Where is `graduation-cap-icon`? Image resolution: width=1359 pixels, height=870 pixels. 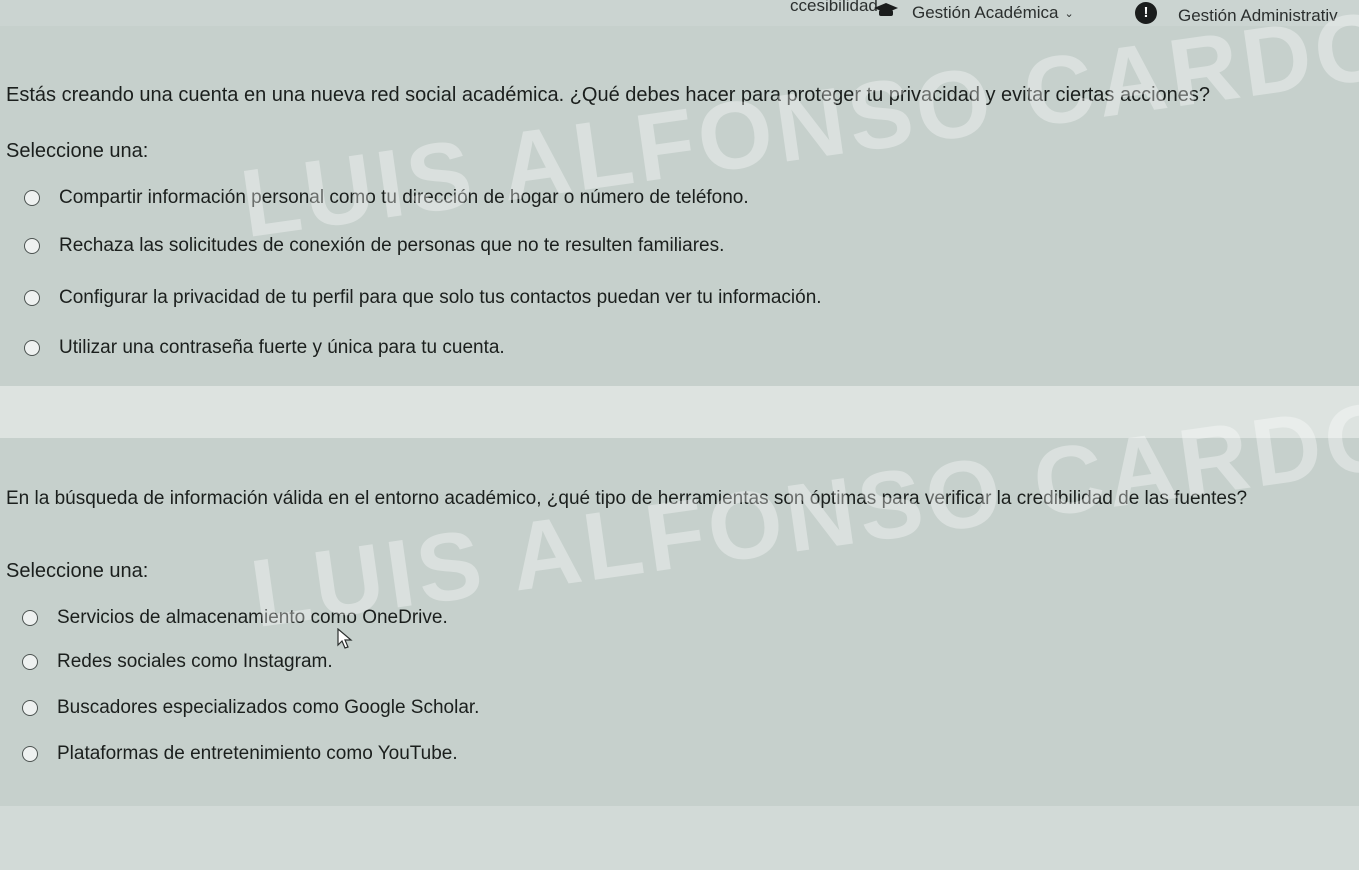
graduation-cap-icon is located at coordinates (886, 12).